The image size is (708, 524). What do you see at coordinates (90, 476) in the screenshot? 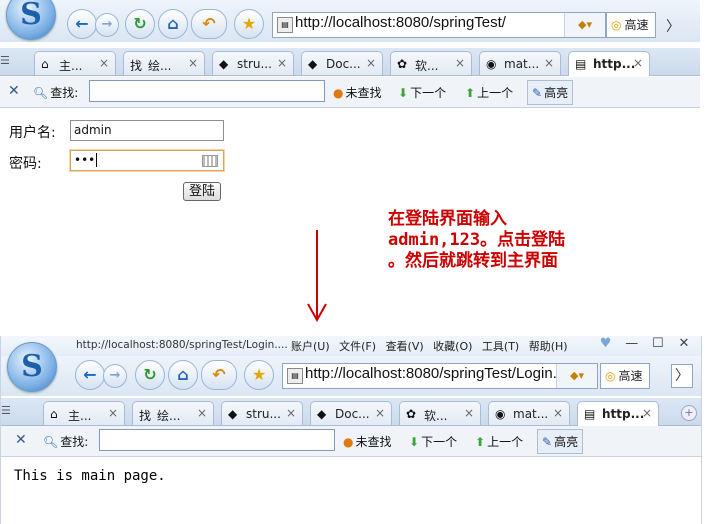
I see `main-page-text: This is main page.` at bounding box center [90, 476].